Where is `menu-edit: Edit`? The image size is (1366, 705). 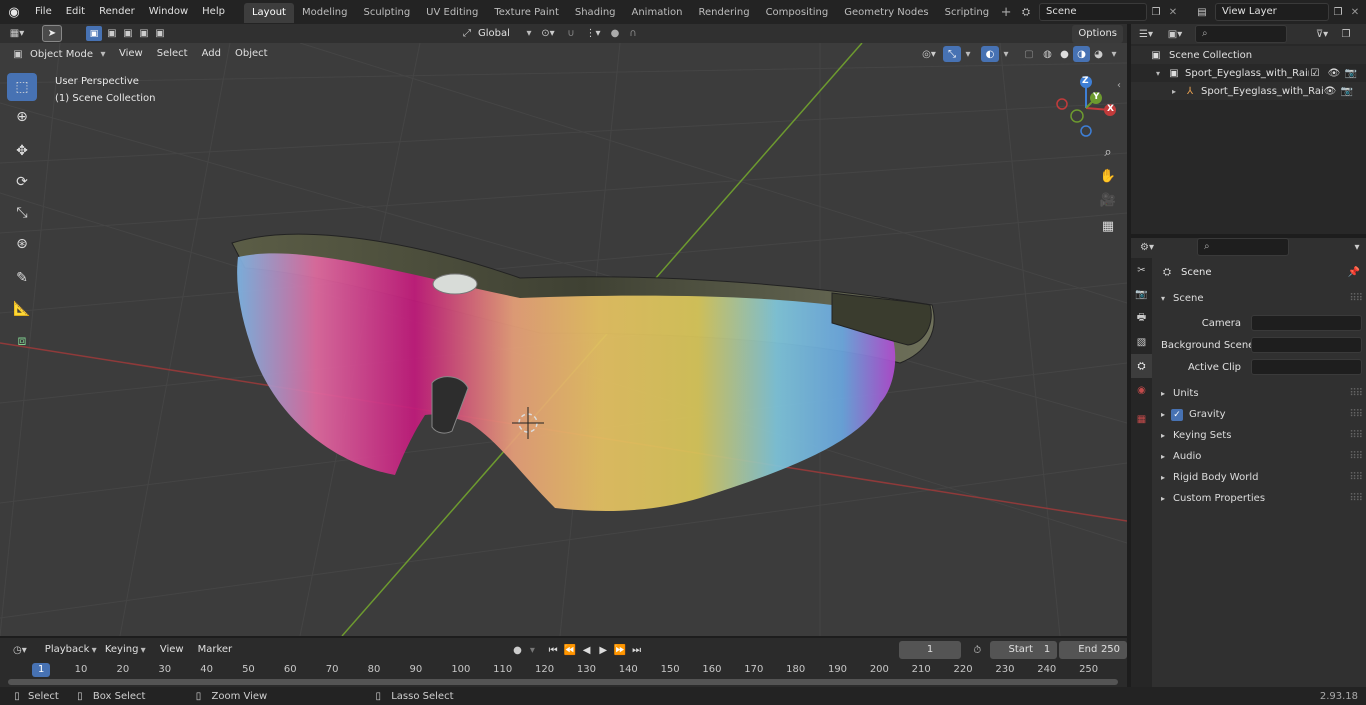
menu-edit: Edit is located at coordinates (75, 12).